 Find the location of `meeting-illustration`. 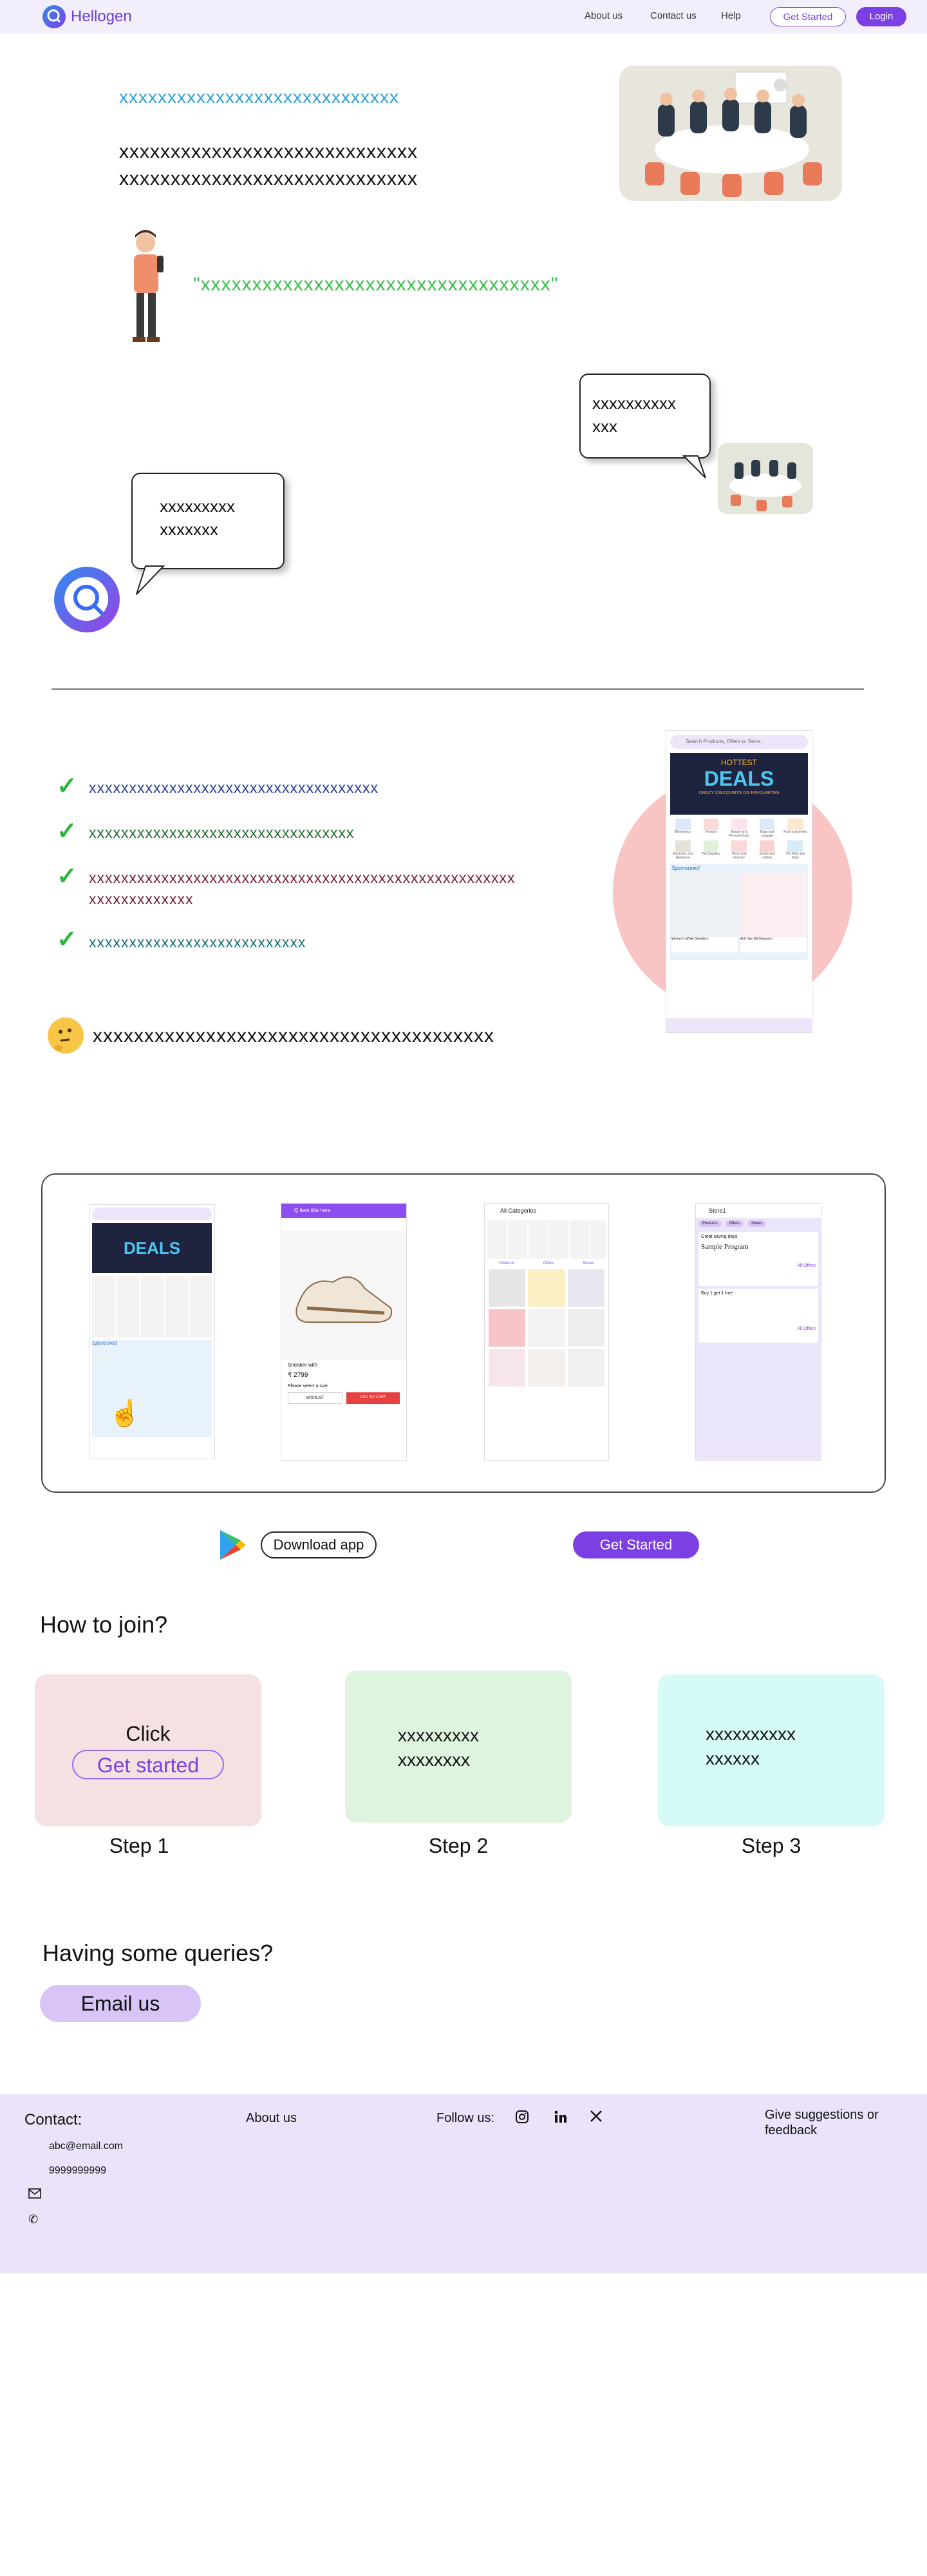

meeting-illustration is located at coordinates (731, 133).